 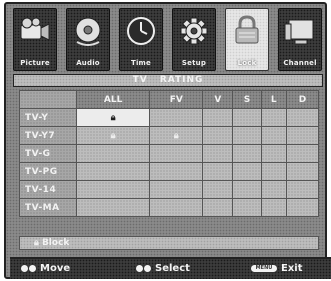 I want to click on clock-icon, so click(x=141, y=31).